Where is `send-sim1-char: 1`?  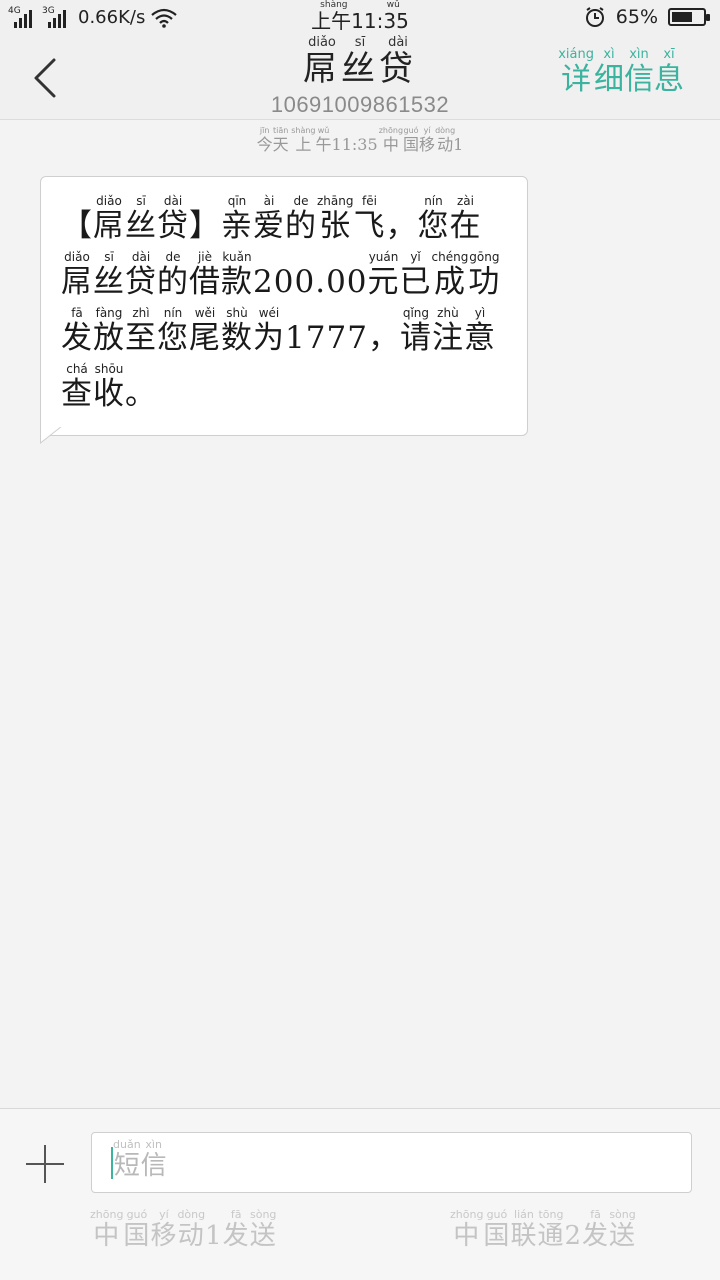
send-sim1-char: 1 is located at coordinates (214, 1236).